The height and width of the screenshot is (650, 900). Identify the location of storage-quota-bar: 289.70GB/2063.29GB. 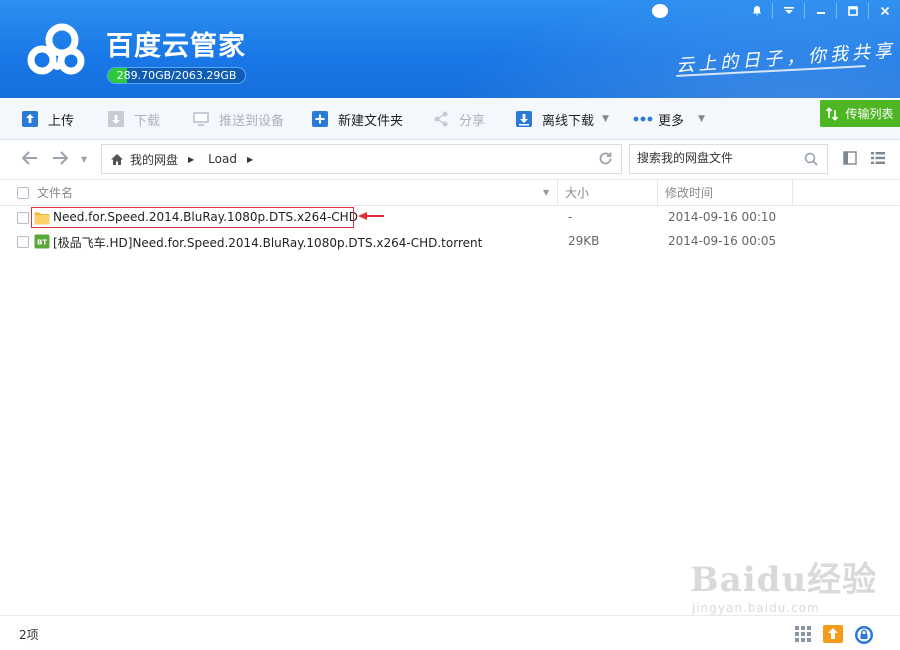
(176, 75).